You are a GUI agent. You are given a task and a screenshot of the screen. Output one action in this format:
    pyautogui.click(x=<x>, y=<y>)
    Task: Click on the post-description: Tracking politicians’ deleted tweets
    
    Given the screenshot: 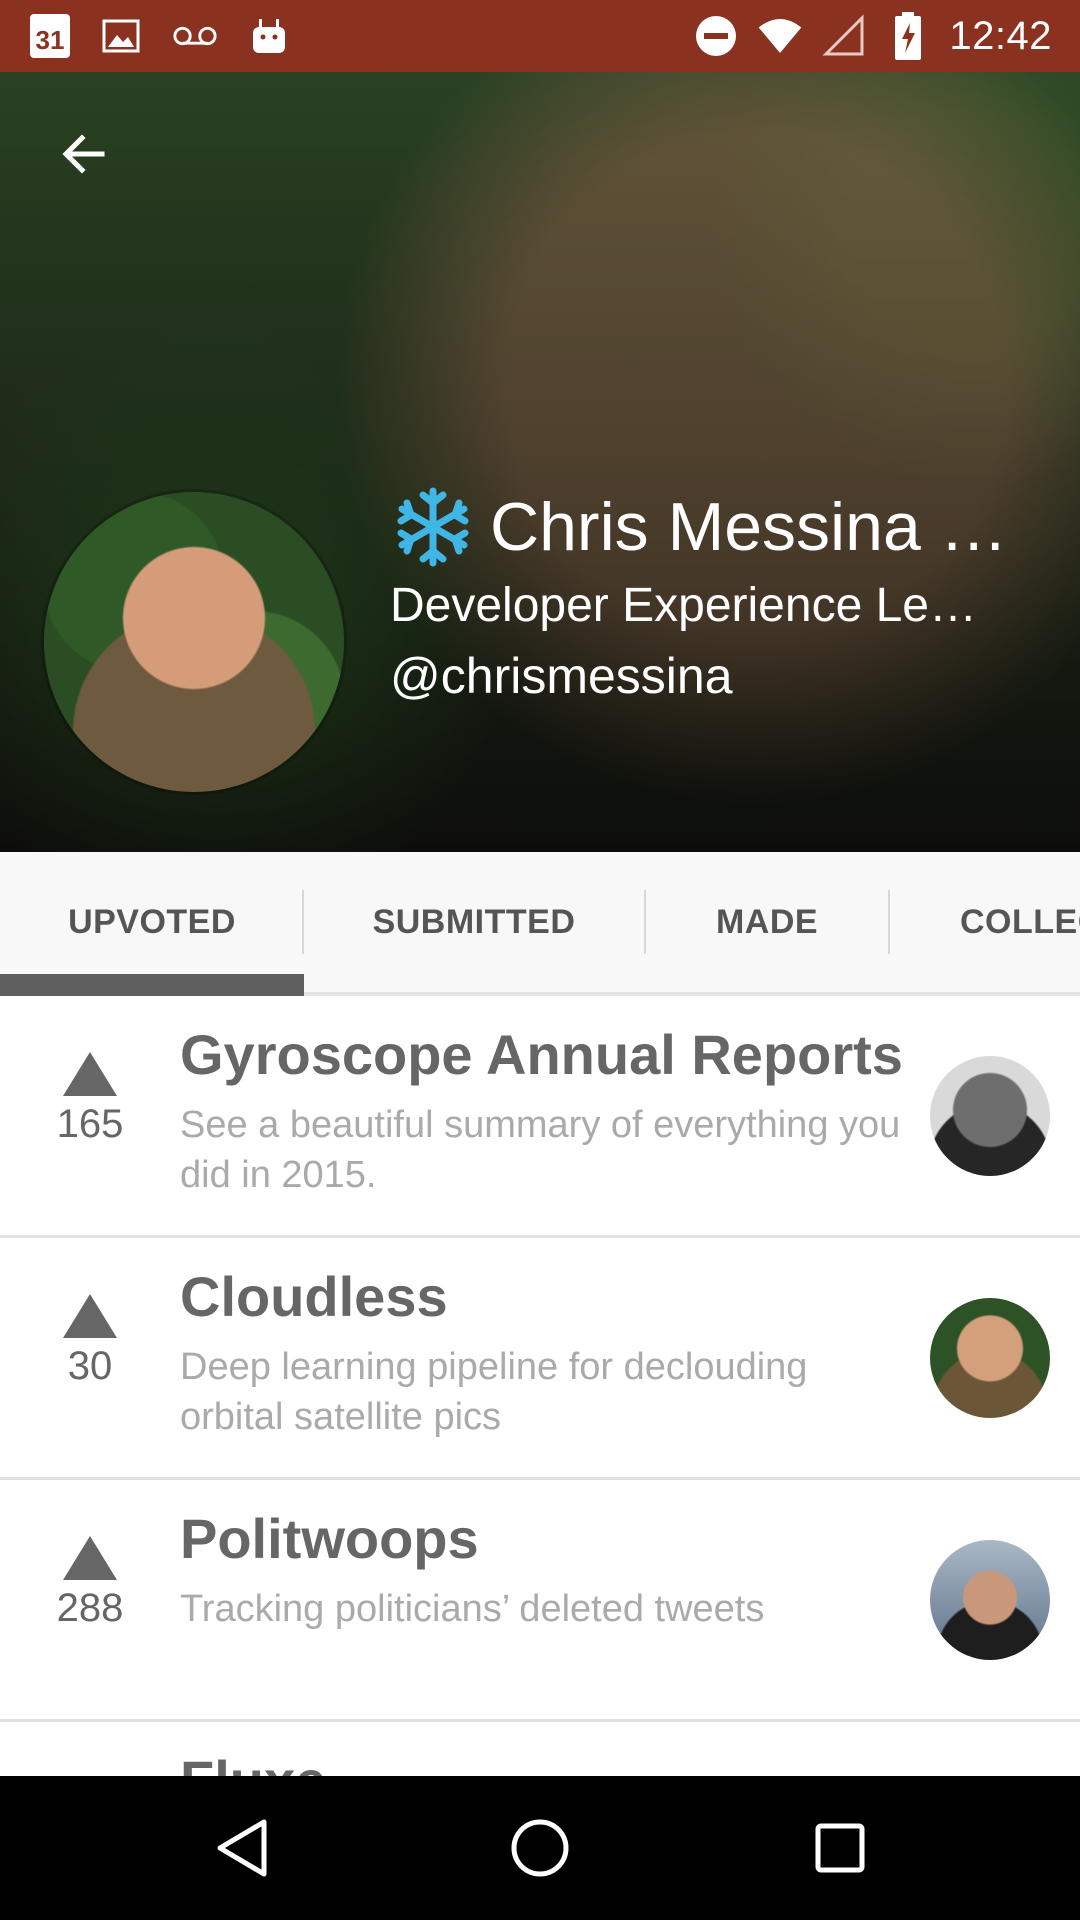 What is the action you would take?
    pyautogui.click(x=472, y=1609)
    